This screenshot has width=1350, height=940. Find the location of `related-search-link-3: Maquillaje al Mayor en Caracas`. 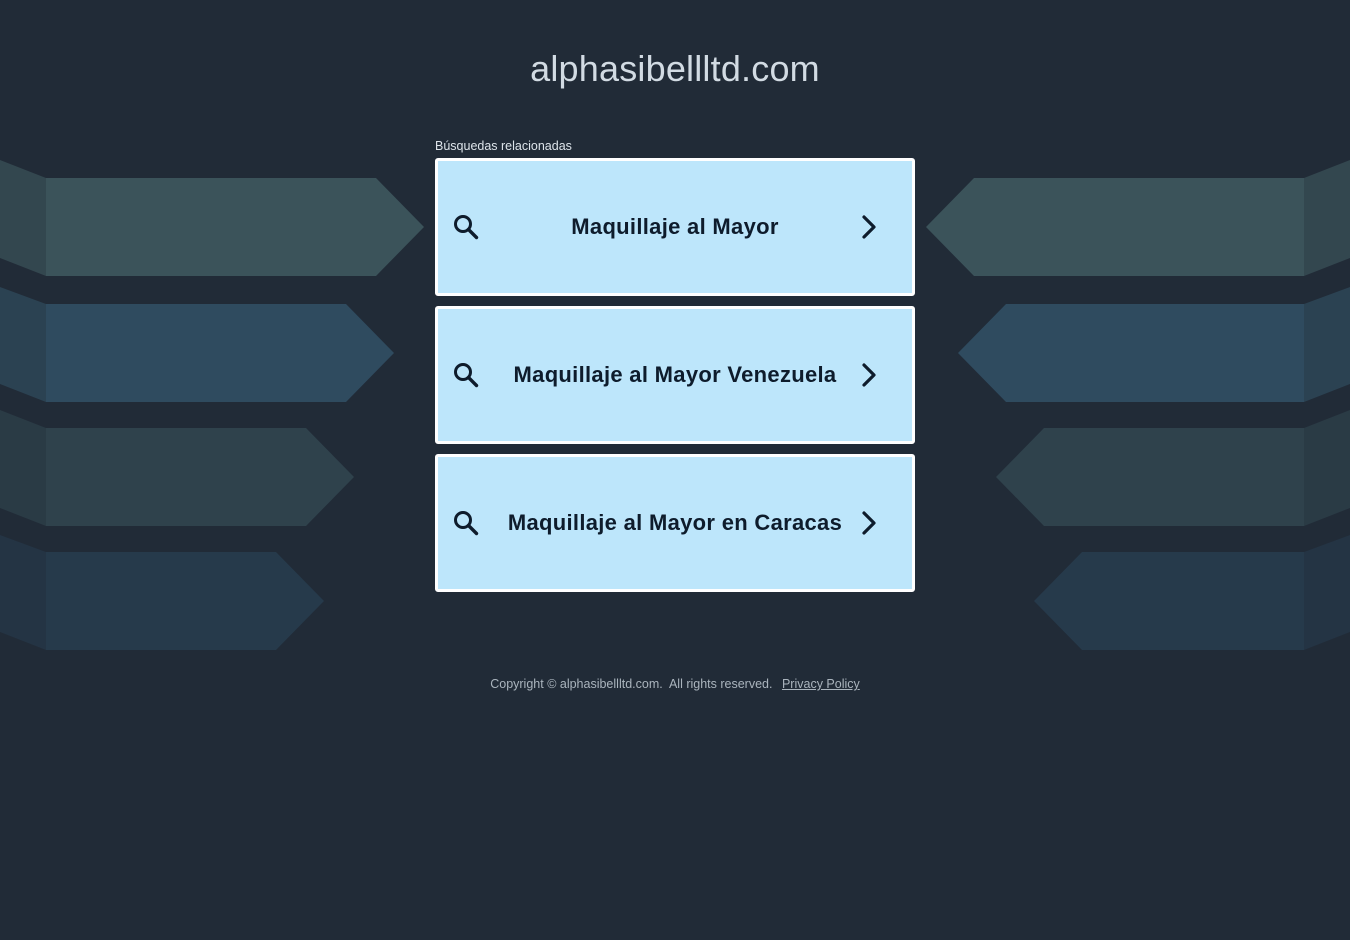

related-search-link-3: Maquillaje al Mayor en Caracas is located at coordinates (675, 523).